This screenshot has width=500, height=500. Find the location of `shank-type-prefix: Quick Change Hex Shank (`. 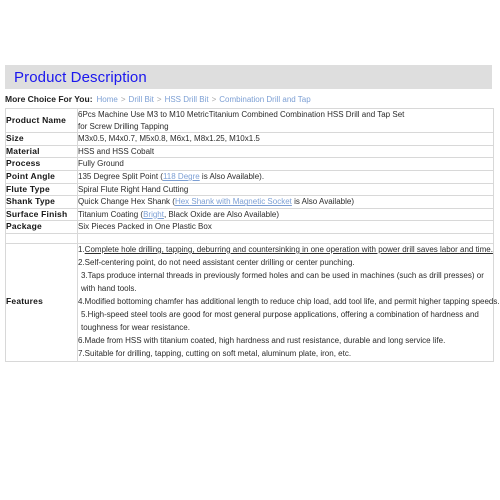

shank-type-prefix: Quick Change Hex Shank ( is located at coordinates (126, 202).